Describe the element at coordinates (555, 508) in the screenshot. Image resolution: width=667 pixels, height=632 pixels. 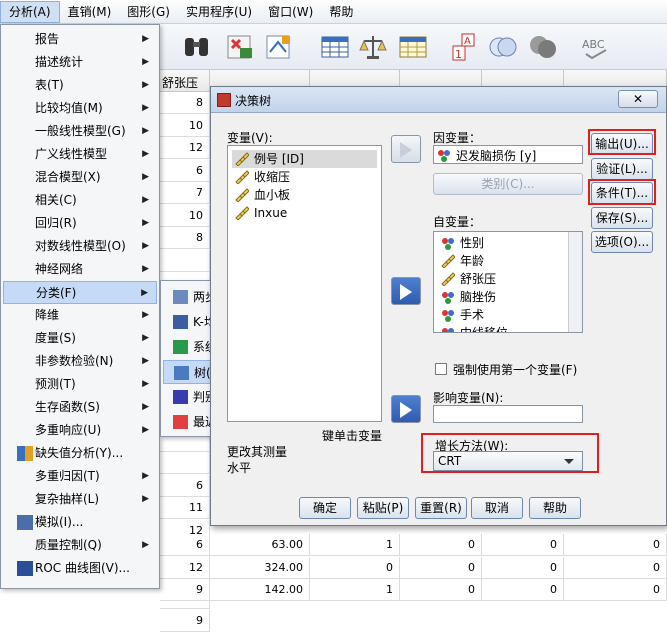
I see `help-button: 帮助` at that location.